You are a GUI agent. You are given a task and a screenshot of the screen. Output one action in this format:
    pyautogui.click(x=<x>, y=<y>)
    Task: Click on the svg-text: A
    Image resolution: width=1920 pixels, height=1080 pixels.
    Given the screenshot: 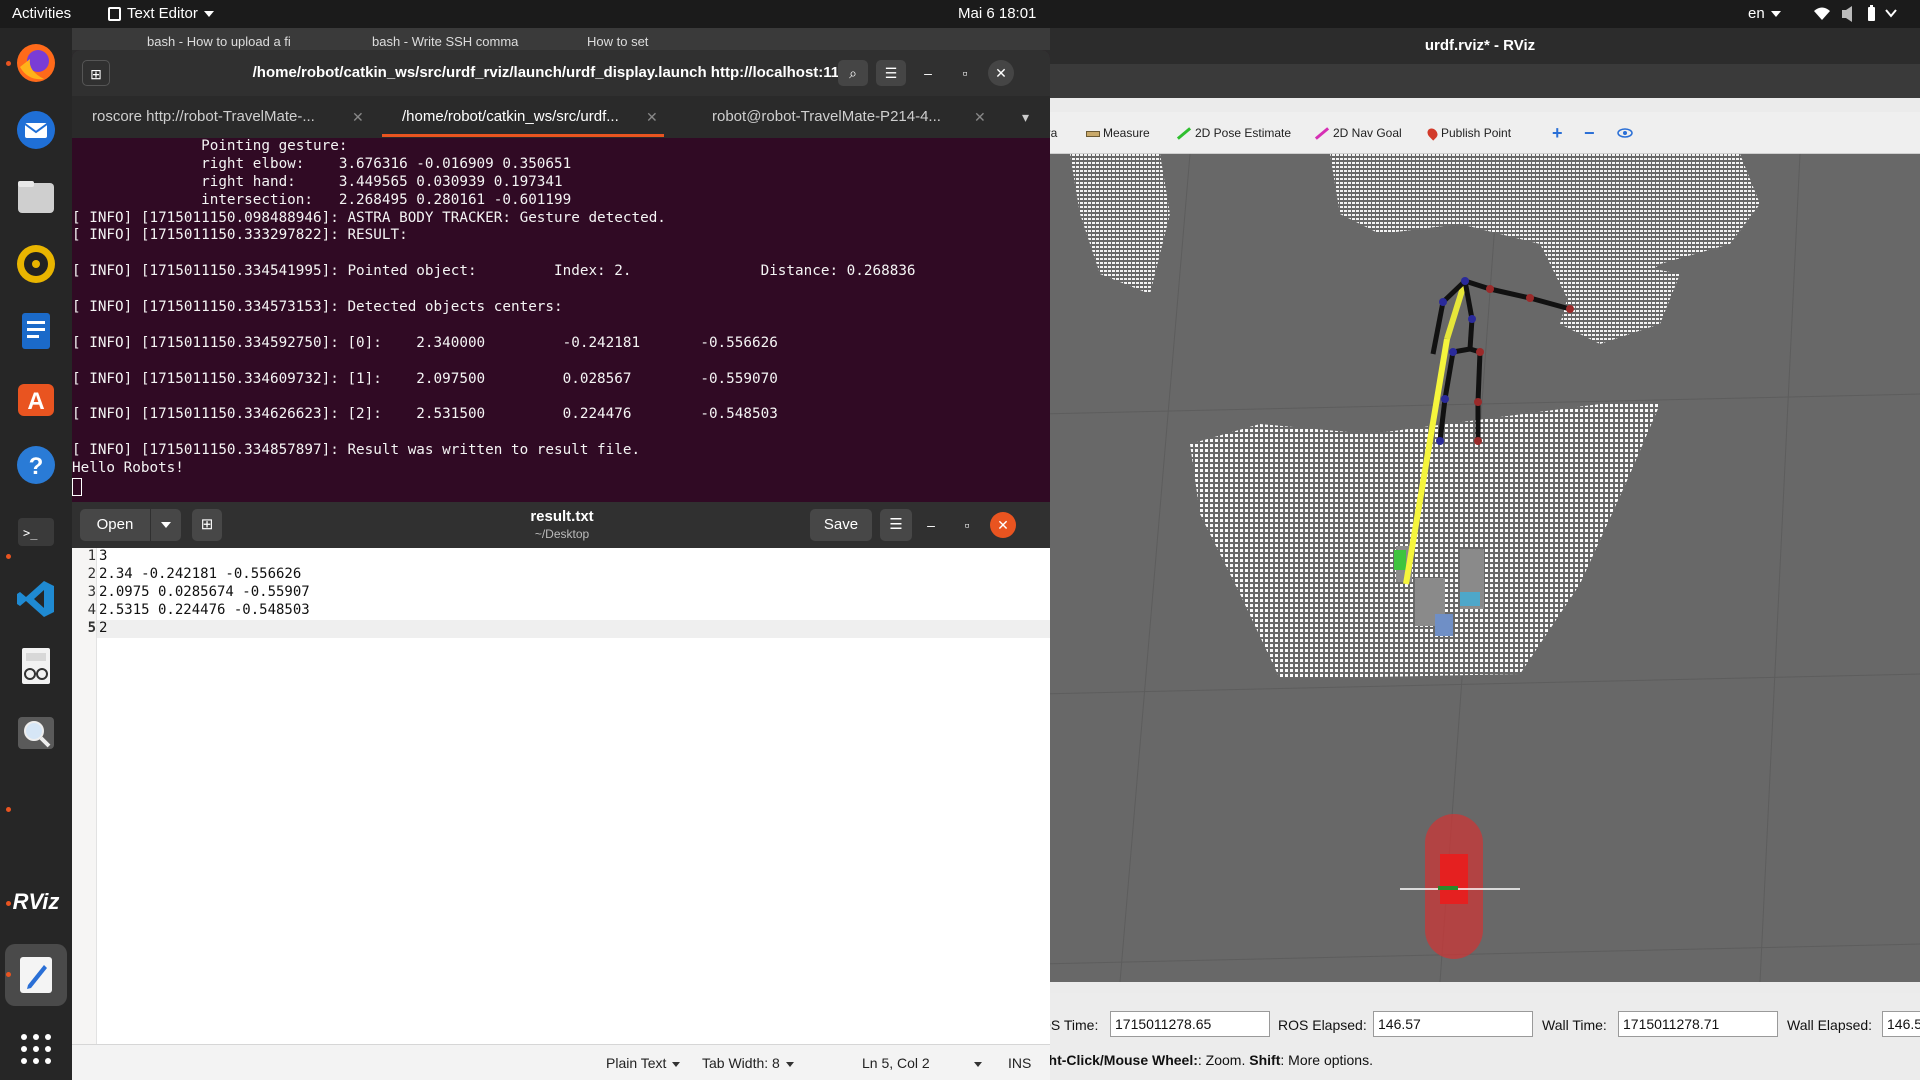 What is the action you would take?
    pyautogui.click(x=35, y=401)
    